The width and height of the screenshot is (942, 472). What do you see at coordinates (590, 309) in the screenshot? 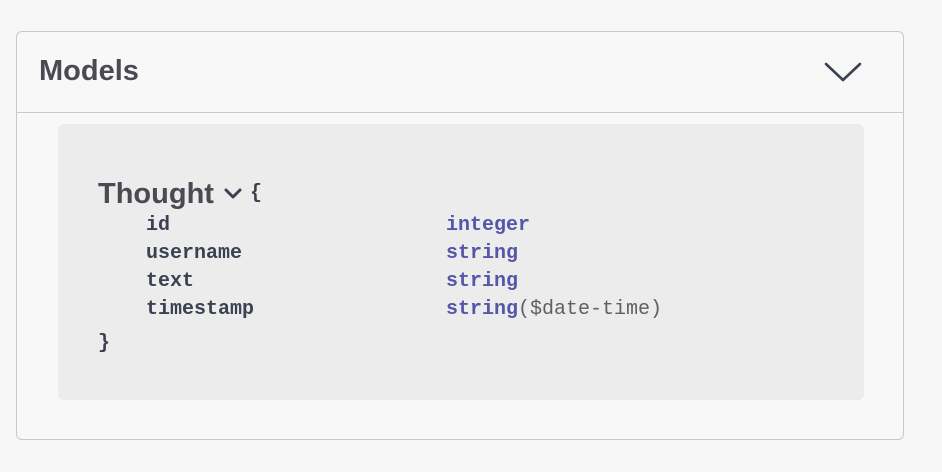
I see `type-format: ($date-time)` at bounding box center [590, 309].